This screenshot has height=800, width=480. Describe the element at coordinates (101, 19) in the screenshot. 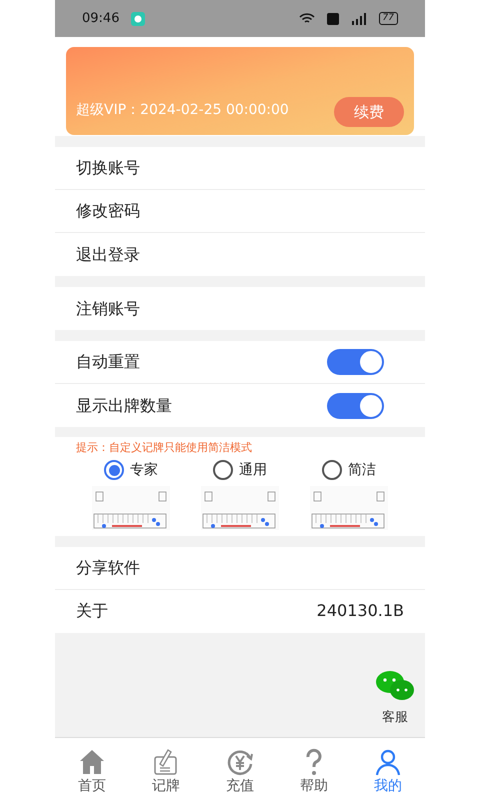

I see `clock-text: 09:46` at that location.